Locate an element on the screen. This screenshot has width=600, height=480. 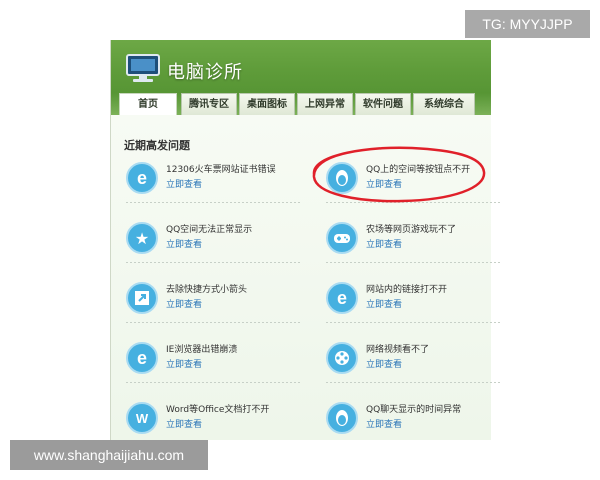
red-annotation-circle is located at coordinates (399, 174).